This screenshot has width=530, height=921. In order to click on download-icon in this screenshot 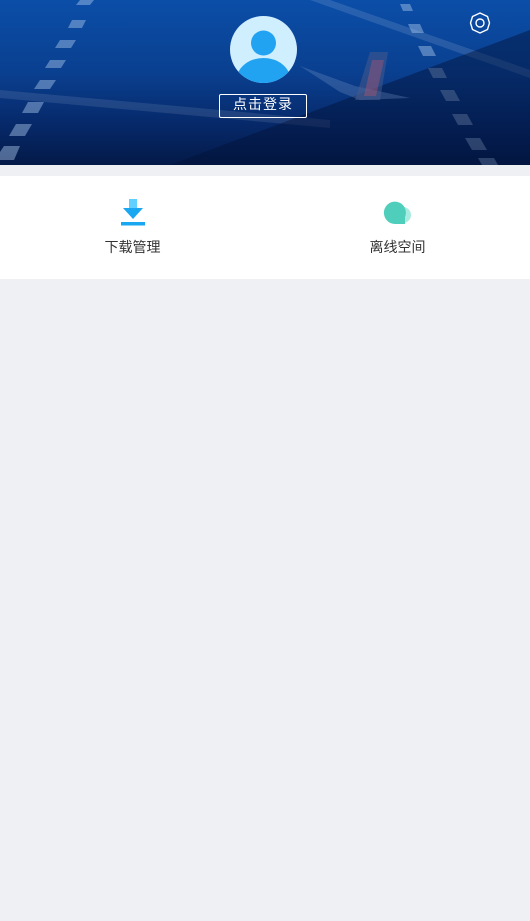, I will do `click(133, 213)`.